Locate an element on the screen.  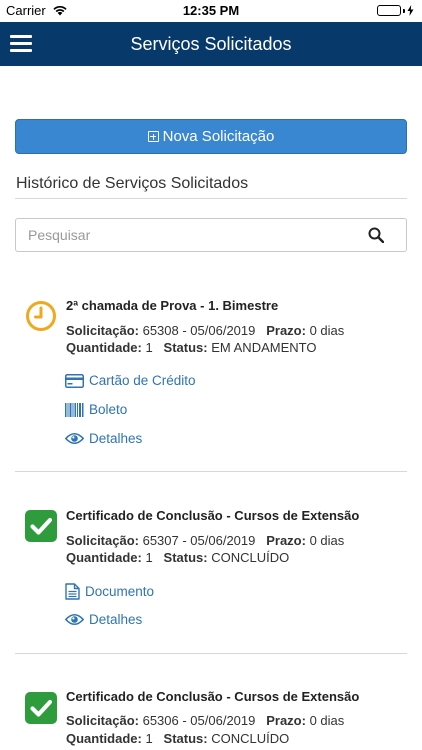
barcode-icon is located at coordinates (74, 409).